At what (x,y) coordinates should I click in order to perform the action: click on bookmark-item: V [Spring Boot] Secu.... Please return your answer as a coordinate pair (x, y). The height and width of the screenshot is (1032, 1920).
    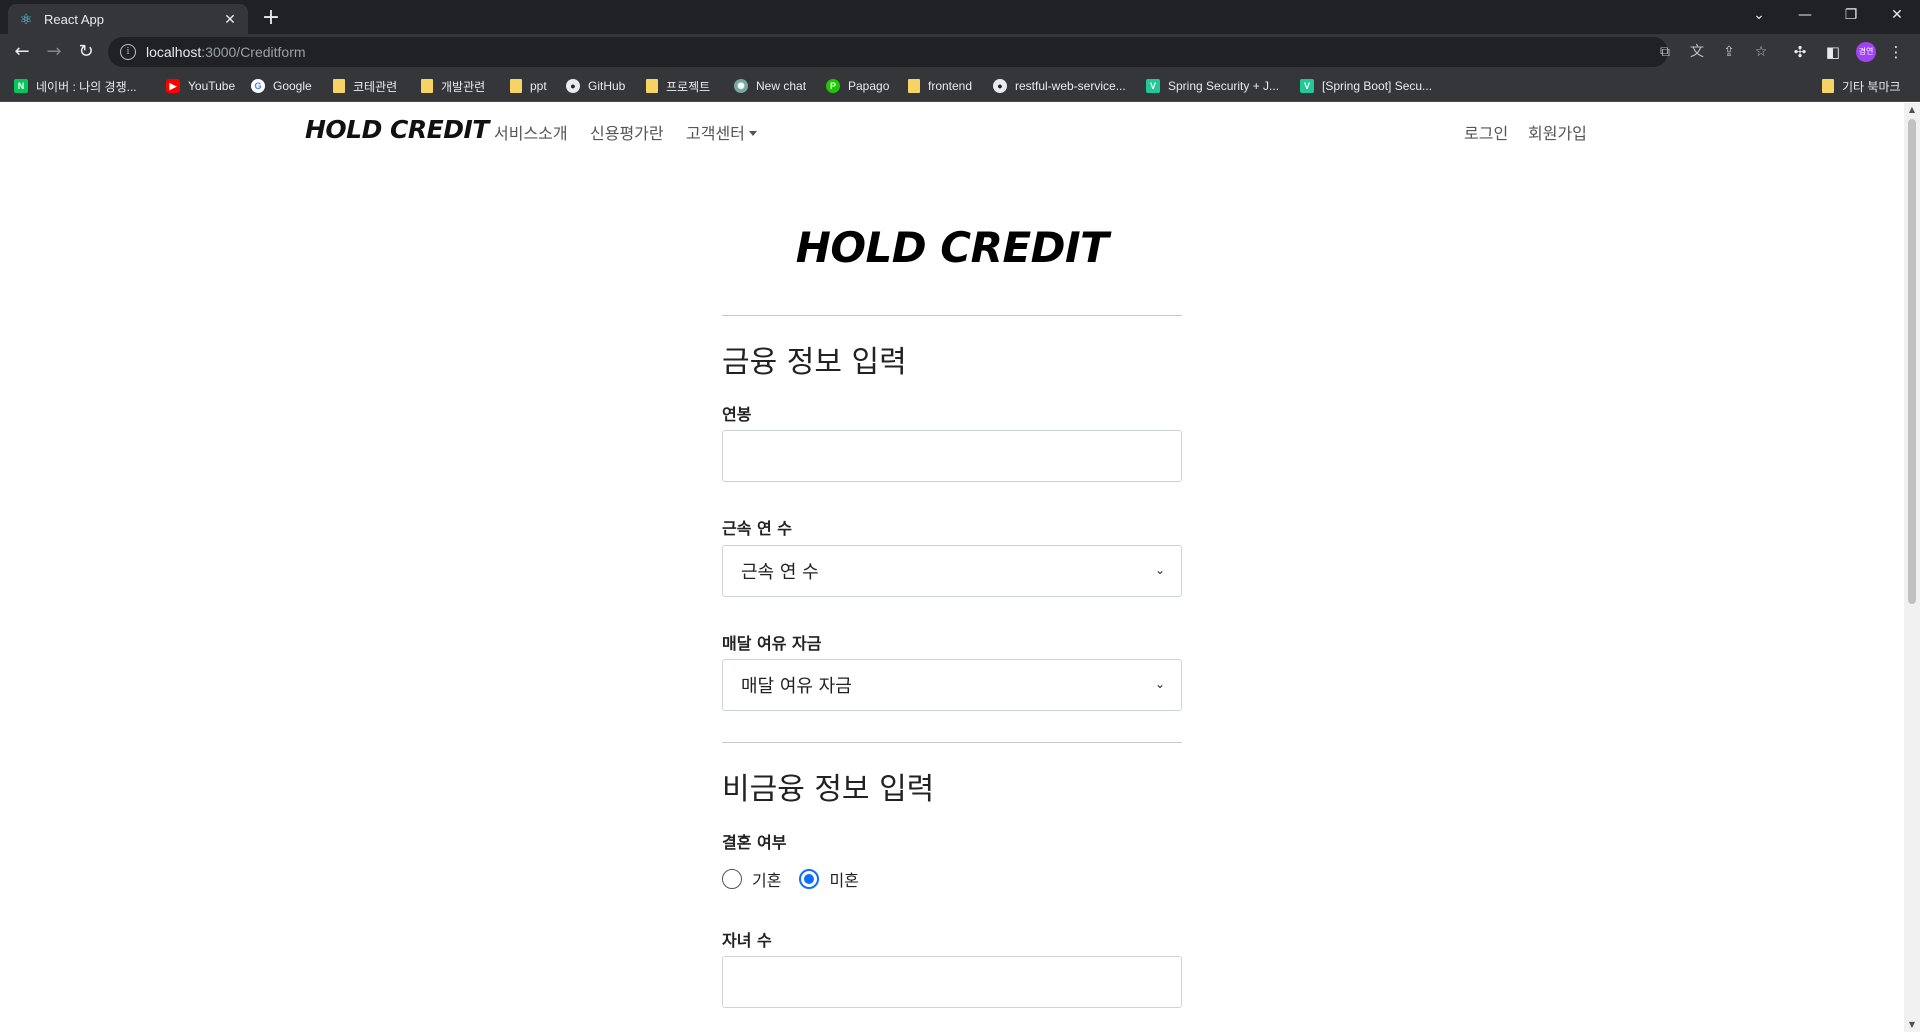
    Looking at the image, I should click on (1366, 86).